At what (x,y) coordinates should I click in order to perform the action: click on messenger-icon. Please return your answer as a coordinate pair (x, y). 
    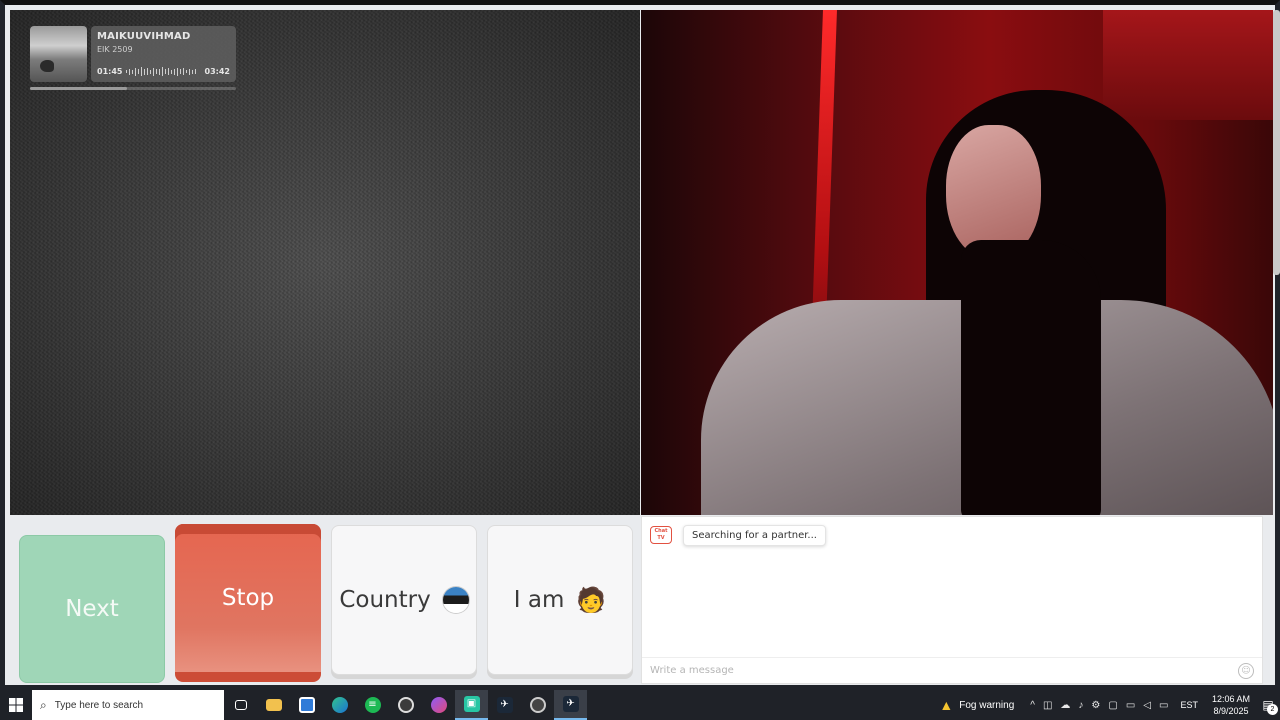
    Looking at the image, I should click on (438, 705).